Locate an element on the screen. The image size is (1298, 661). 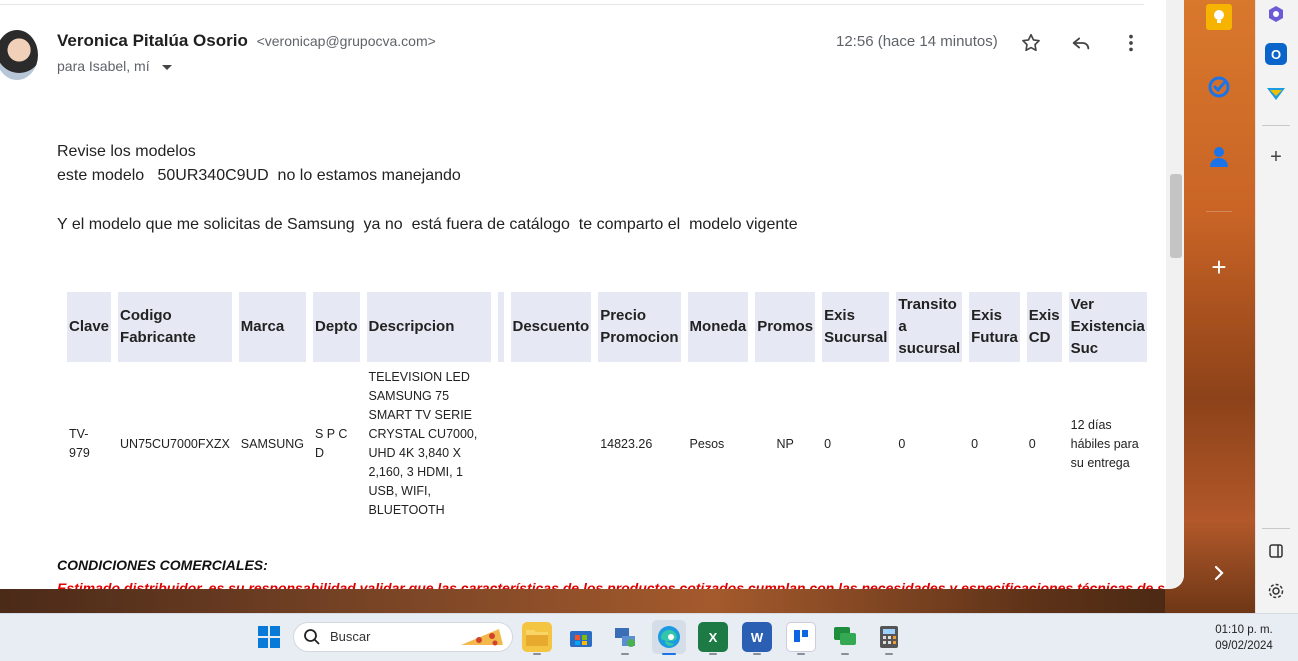
star-icon is located at coordinates (1031, 43).